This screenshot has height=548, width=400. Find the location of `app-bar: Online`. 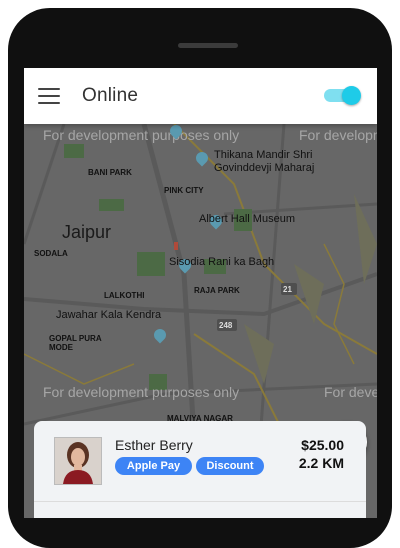

app-bar: Online is located at coordinates (200, 96).